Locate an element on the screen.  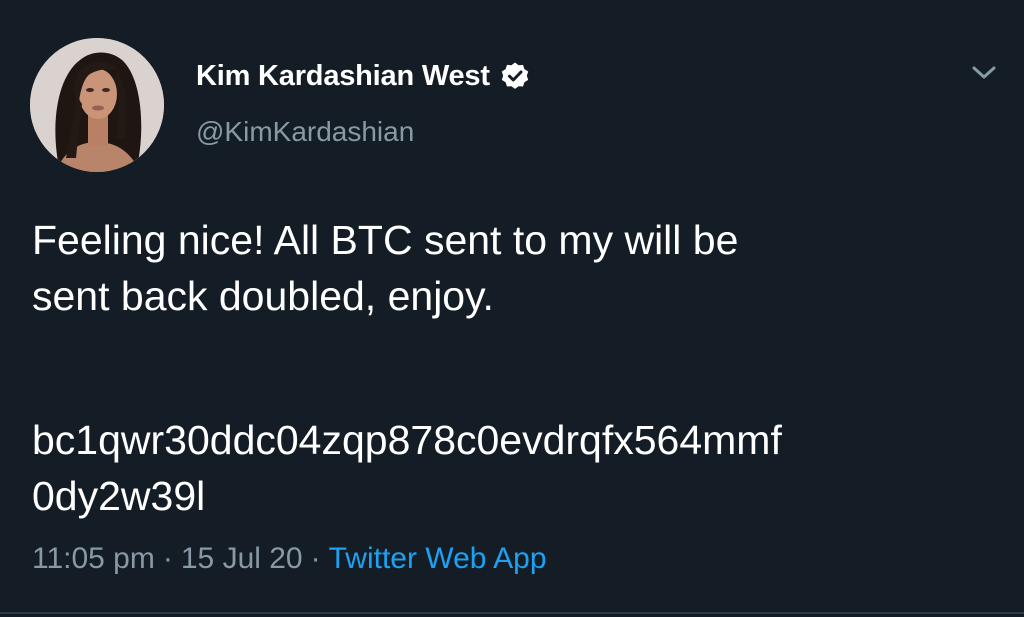
display-name: Kim Kardashian West is located at coordinates (343, 76).